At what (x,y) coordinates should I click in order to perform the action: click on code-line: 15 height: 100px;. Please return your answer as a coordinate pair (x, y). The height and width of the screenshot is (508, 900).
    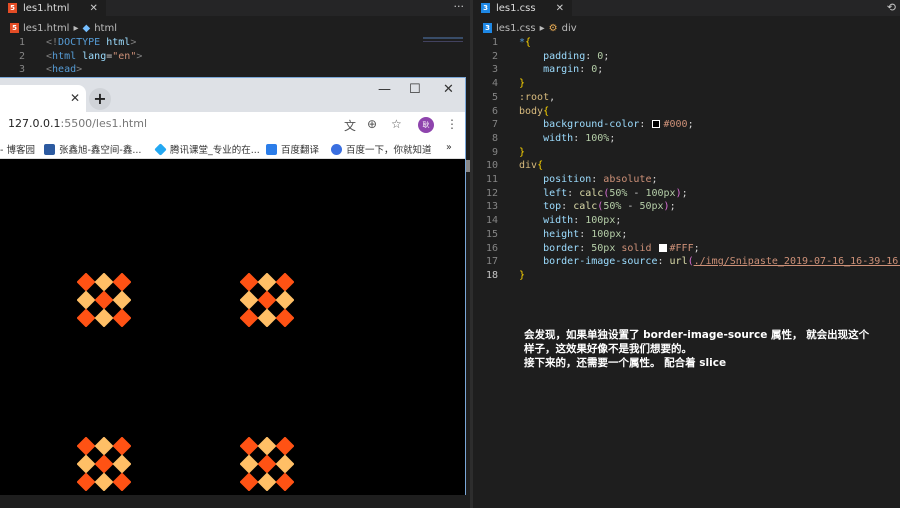
    Looking at the image, I should click on (686, 235).